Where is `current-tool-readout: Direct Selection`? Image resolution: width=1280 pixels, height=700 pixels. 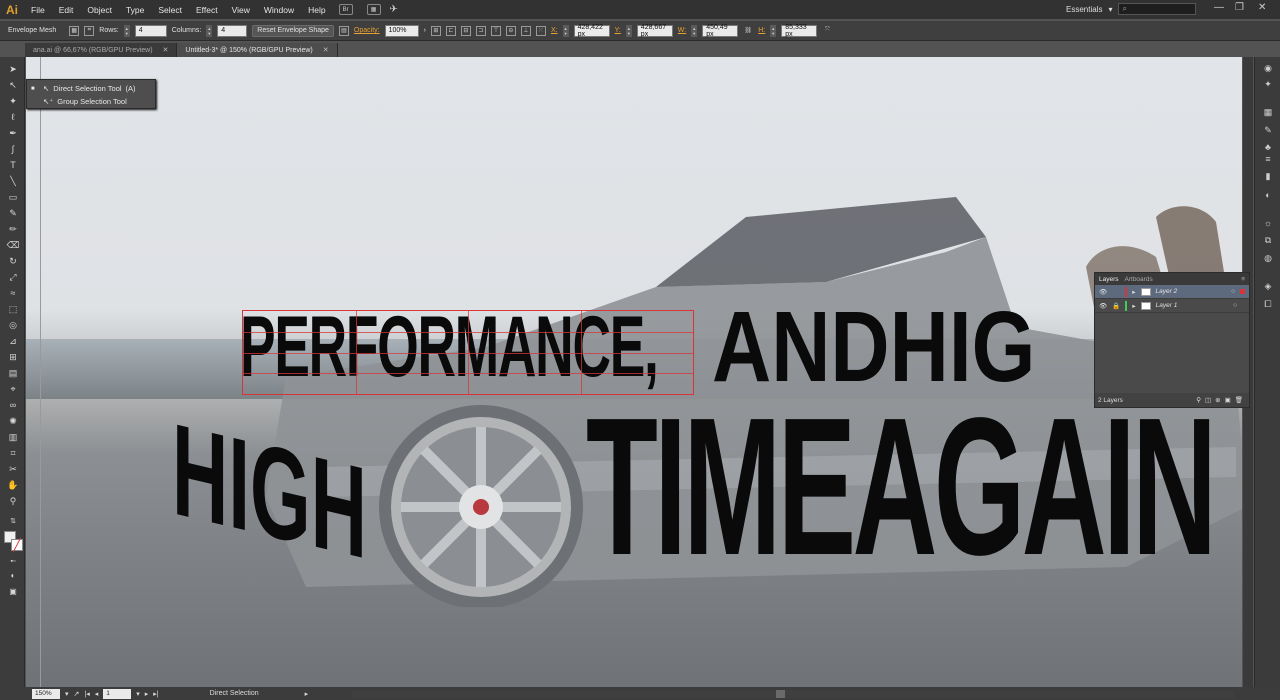 current-tool-readout: Direct Selection is located at coordinates (255, 693).